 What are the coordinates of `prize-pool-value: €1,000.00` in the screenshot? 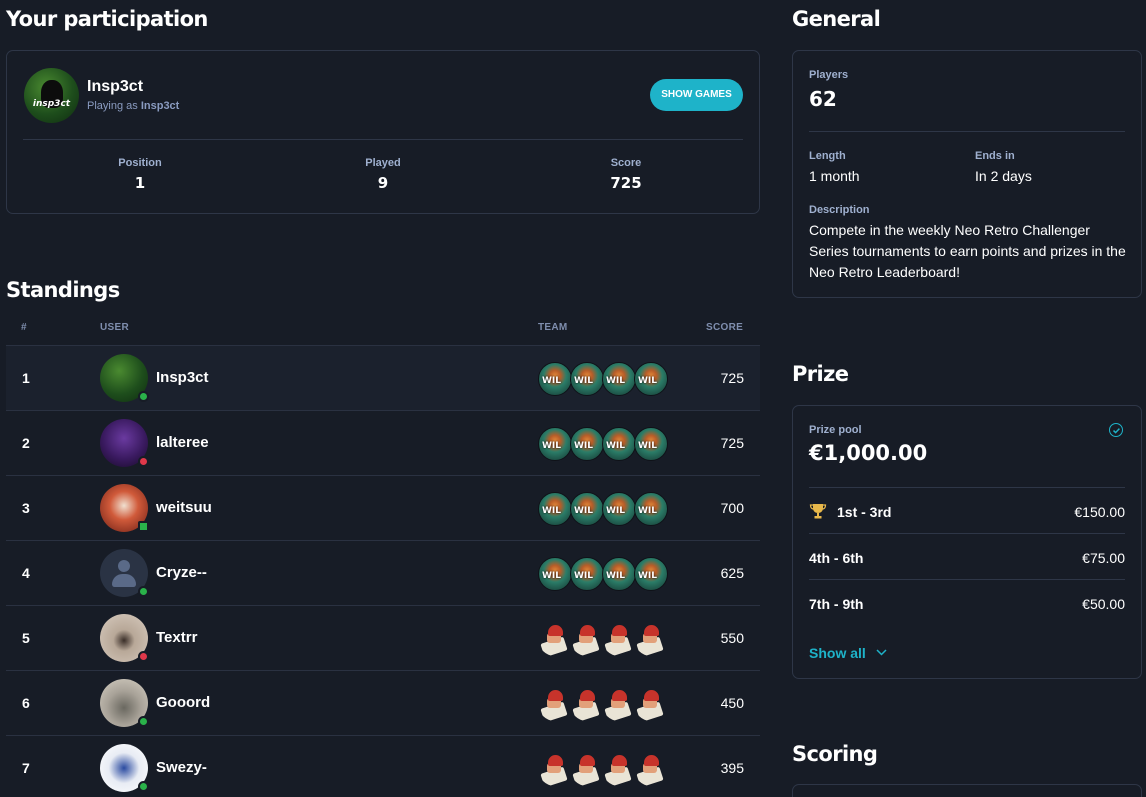 It's located at (868, 453).